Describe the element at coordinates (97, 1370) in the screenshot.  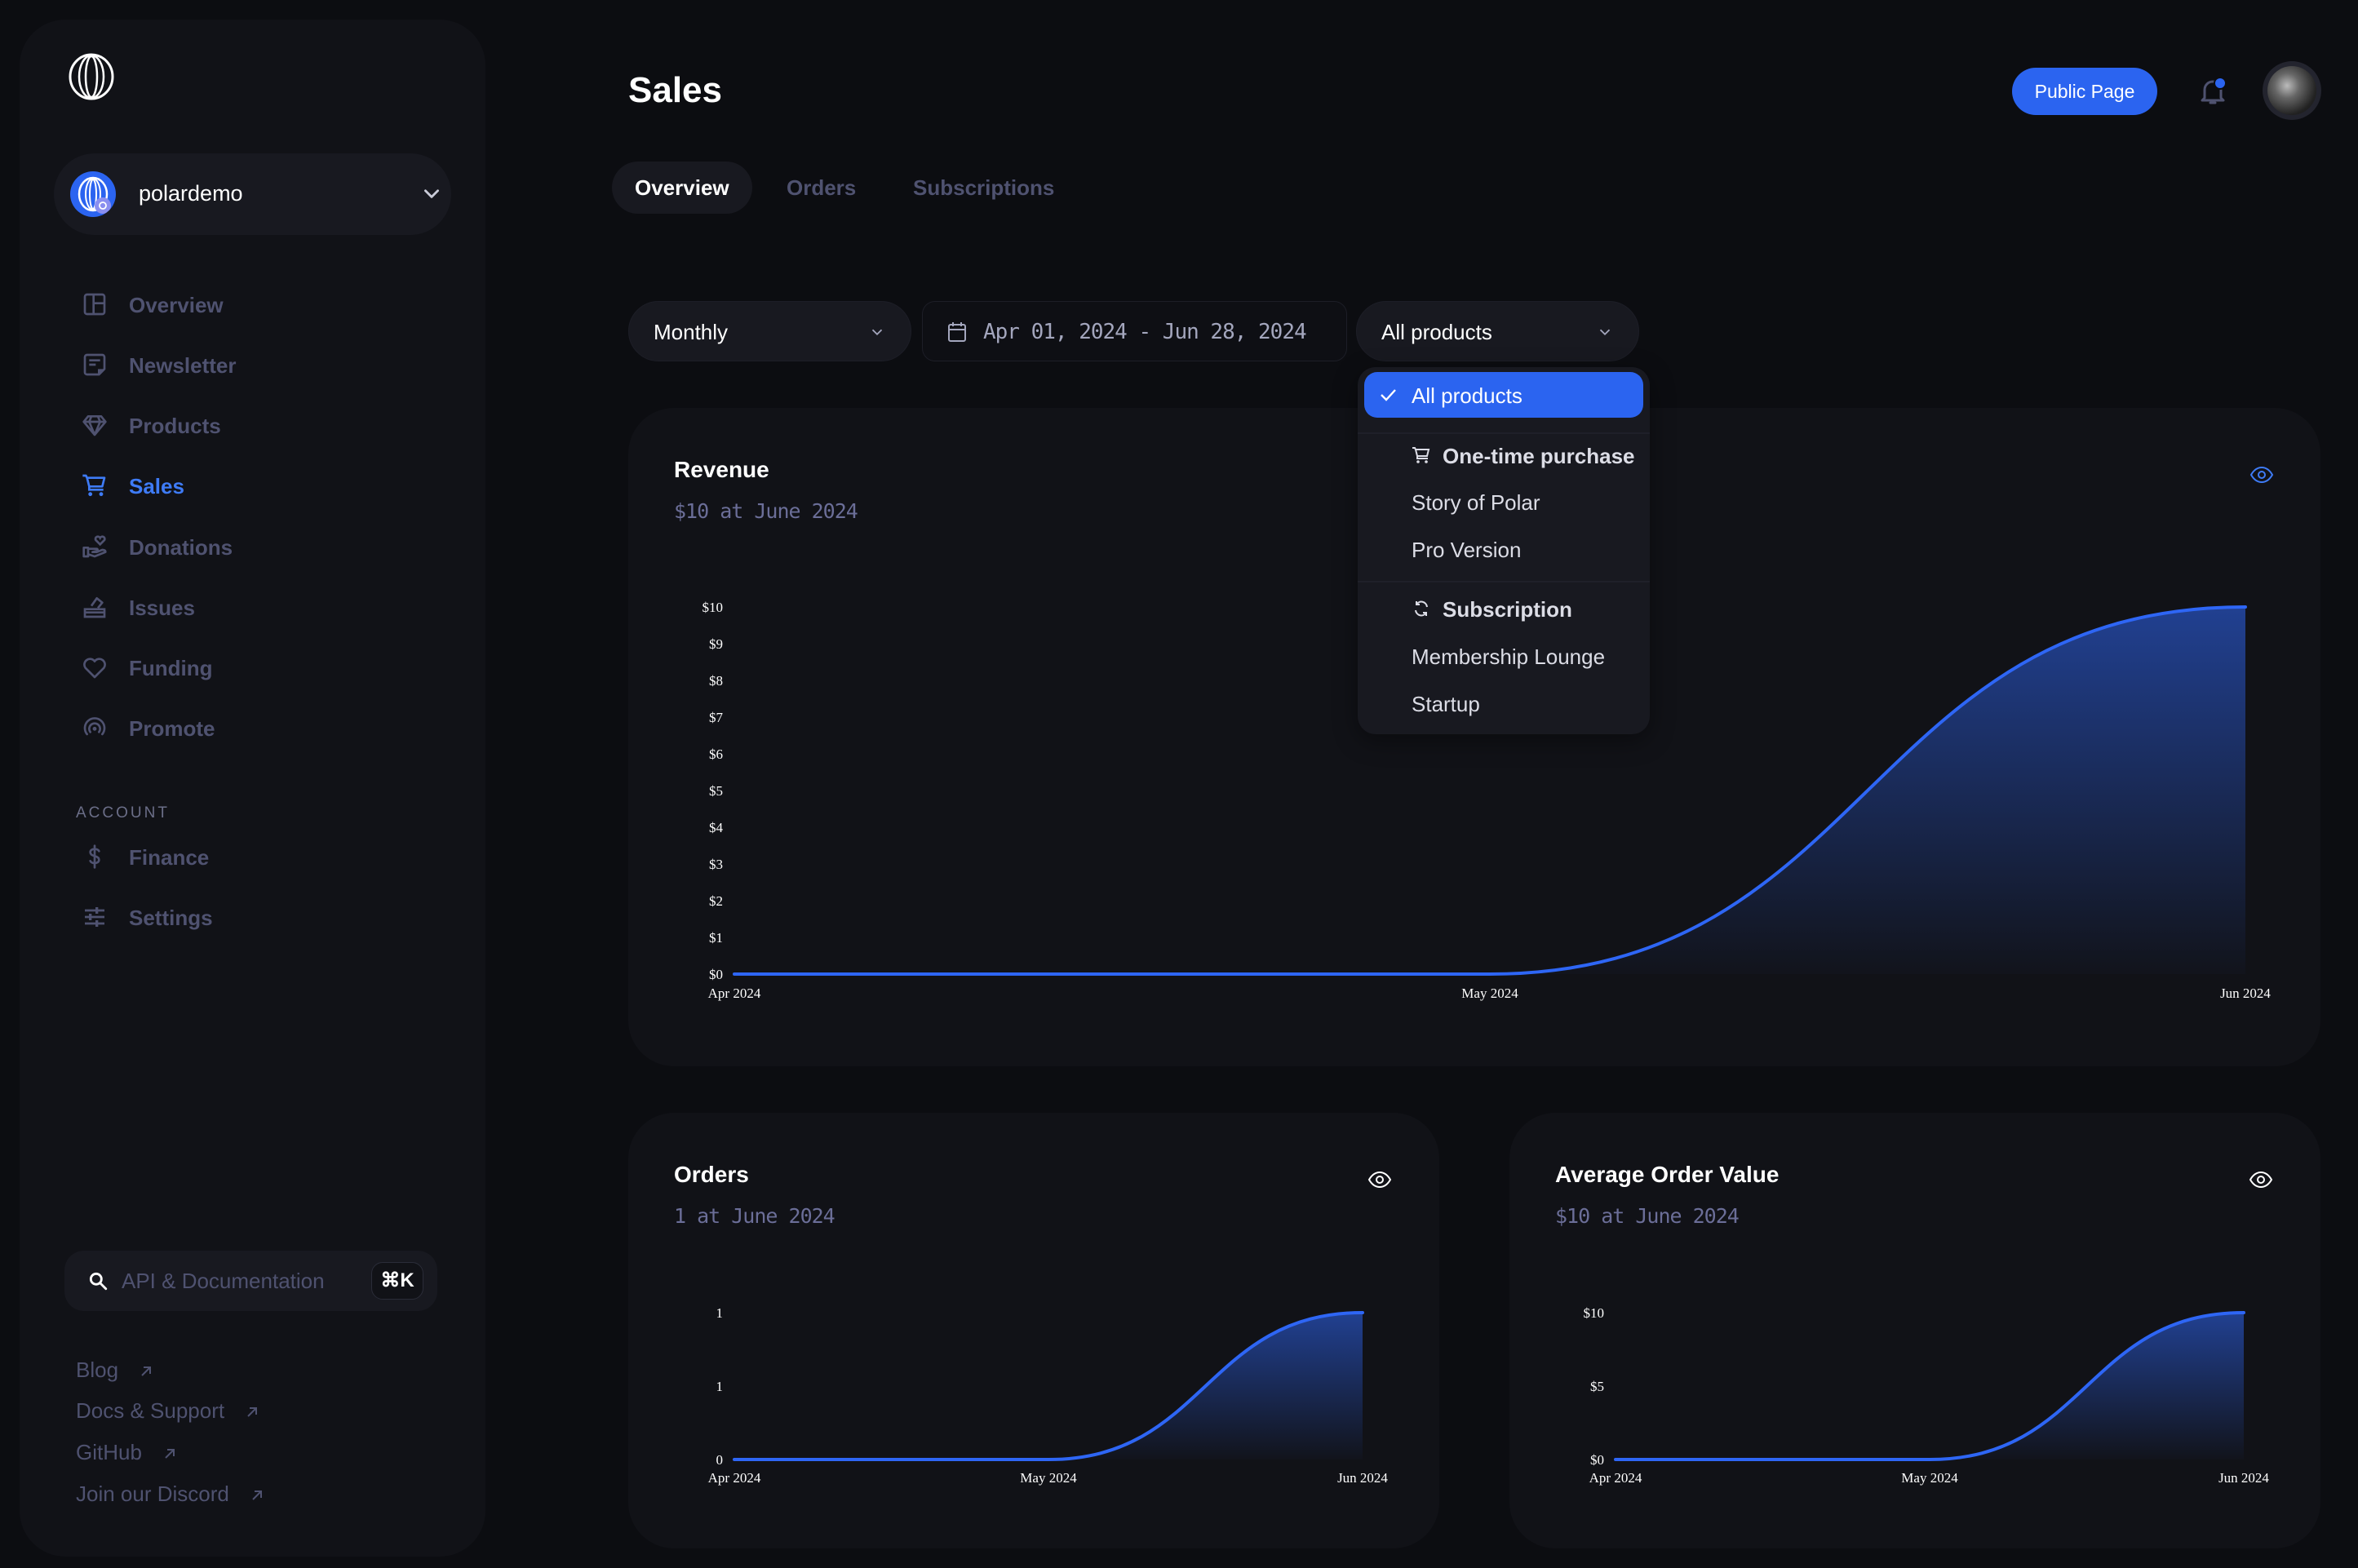
I see `link-label: Blog` at that location.